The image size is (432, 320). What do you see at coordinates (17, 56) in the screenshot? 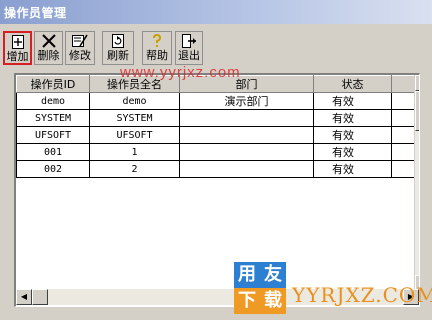
I see `add-label: 增加` at bounding box center [17, 56].